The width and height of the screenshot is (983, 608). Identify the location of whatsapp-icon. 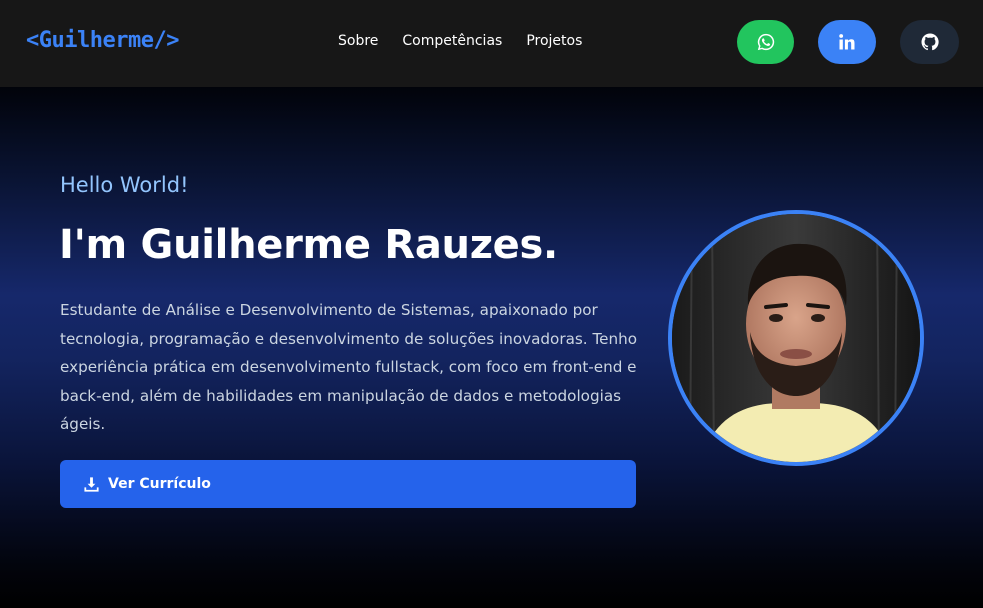
(765, 42).